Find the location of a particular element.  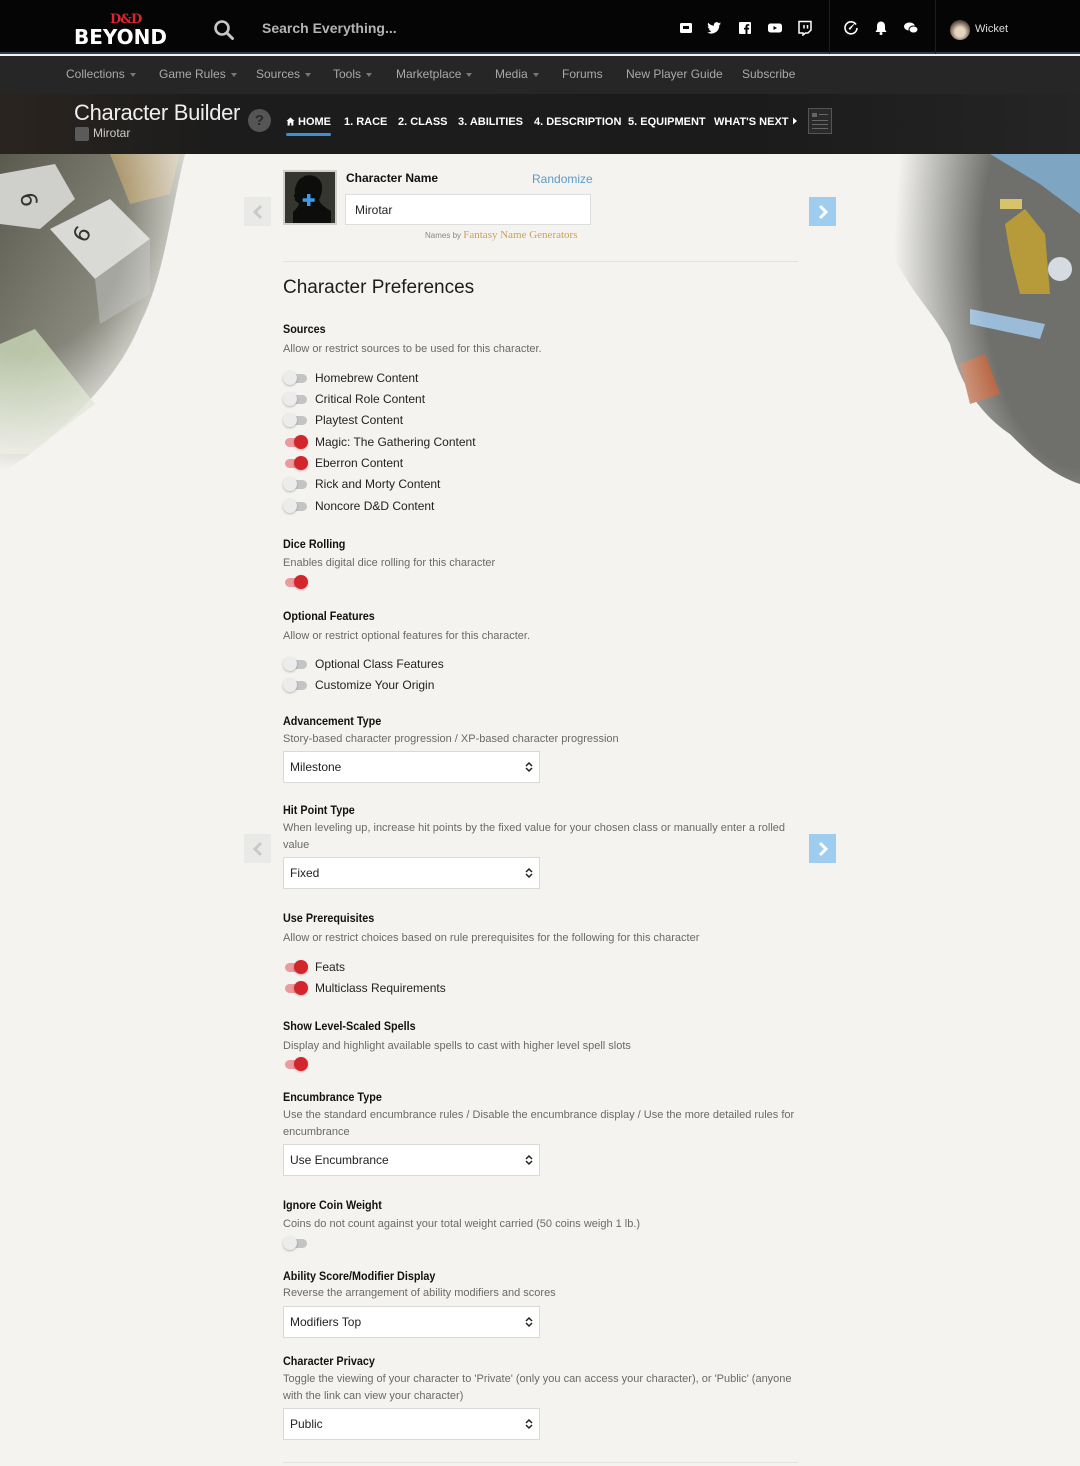

toggle-mtg-content: Magic: The Gathering Content is located at coordinates (379, 442).